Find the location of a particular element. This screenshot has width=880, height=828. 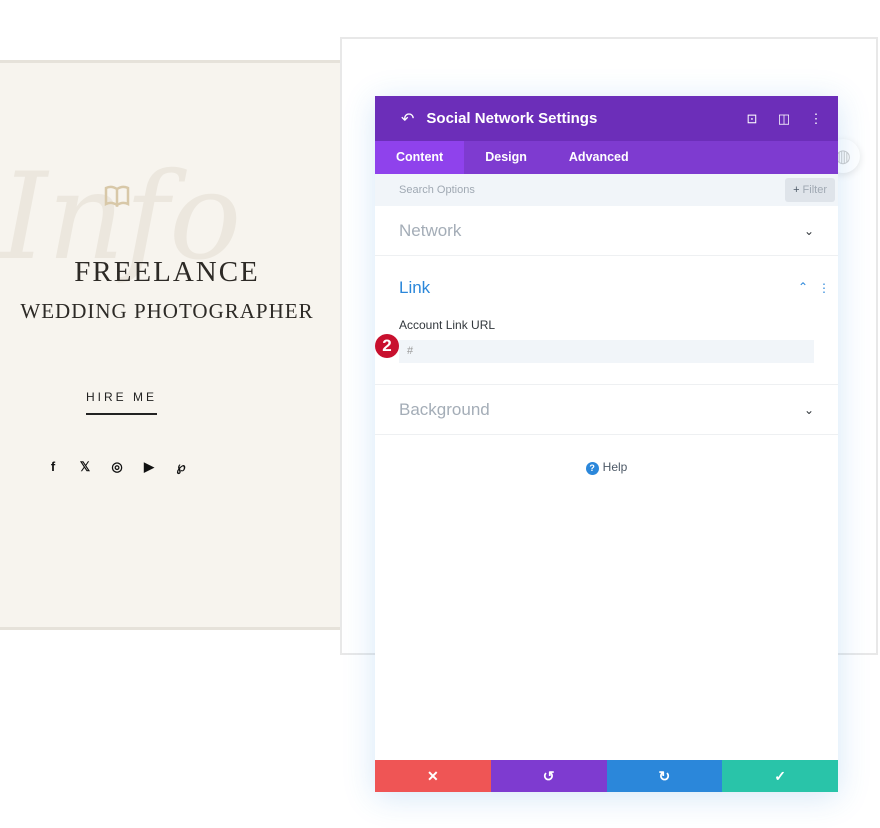

instagram-icon: ◎ is located at coordinates (117, 468).